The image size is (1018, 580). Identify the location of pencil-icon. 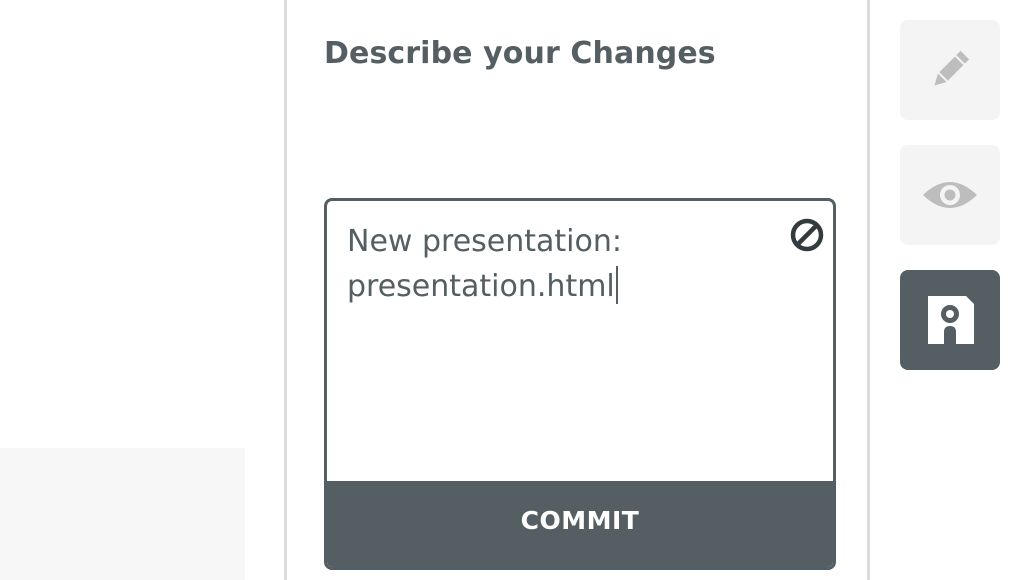
(950, 70).